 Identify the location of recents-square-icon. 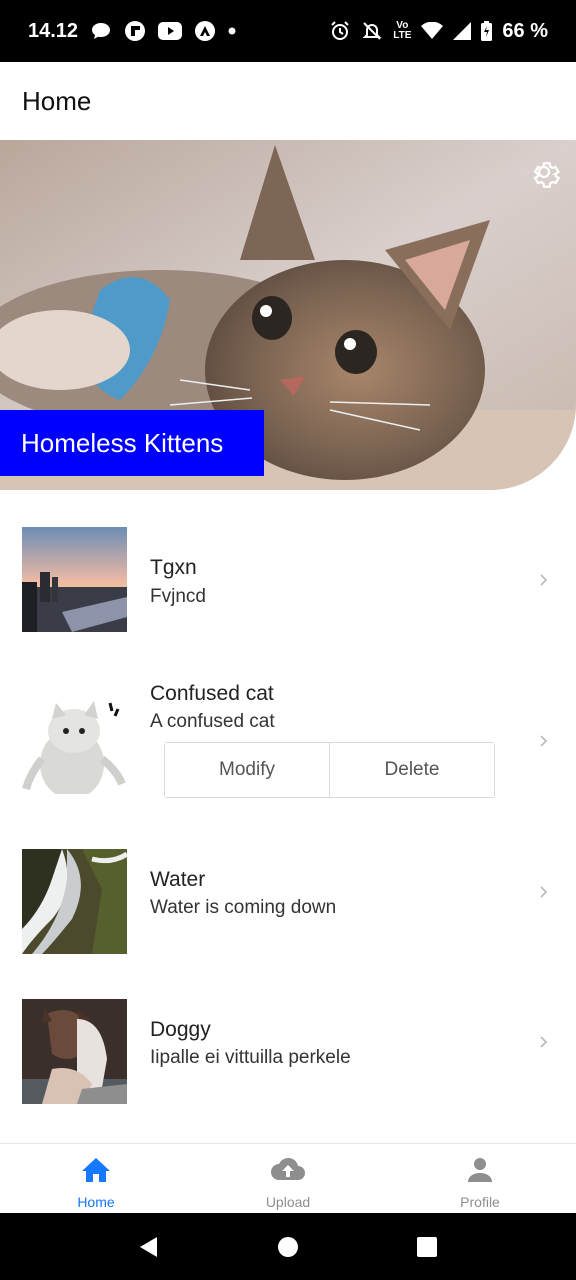
(426, 1246).